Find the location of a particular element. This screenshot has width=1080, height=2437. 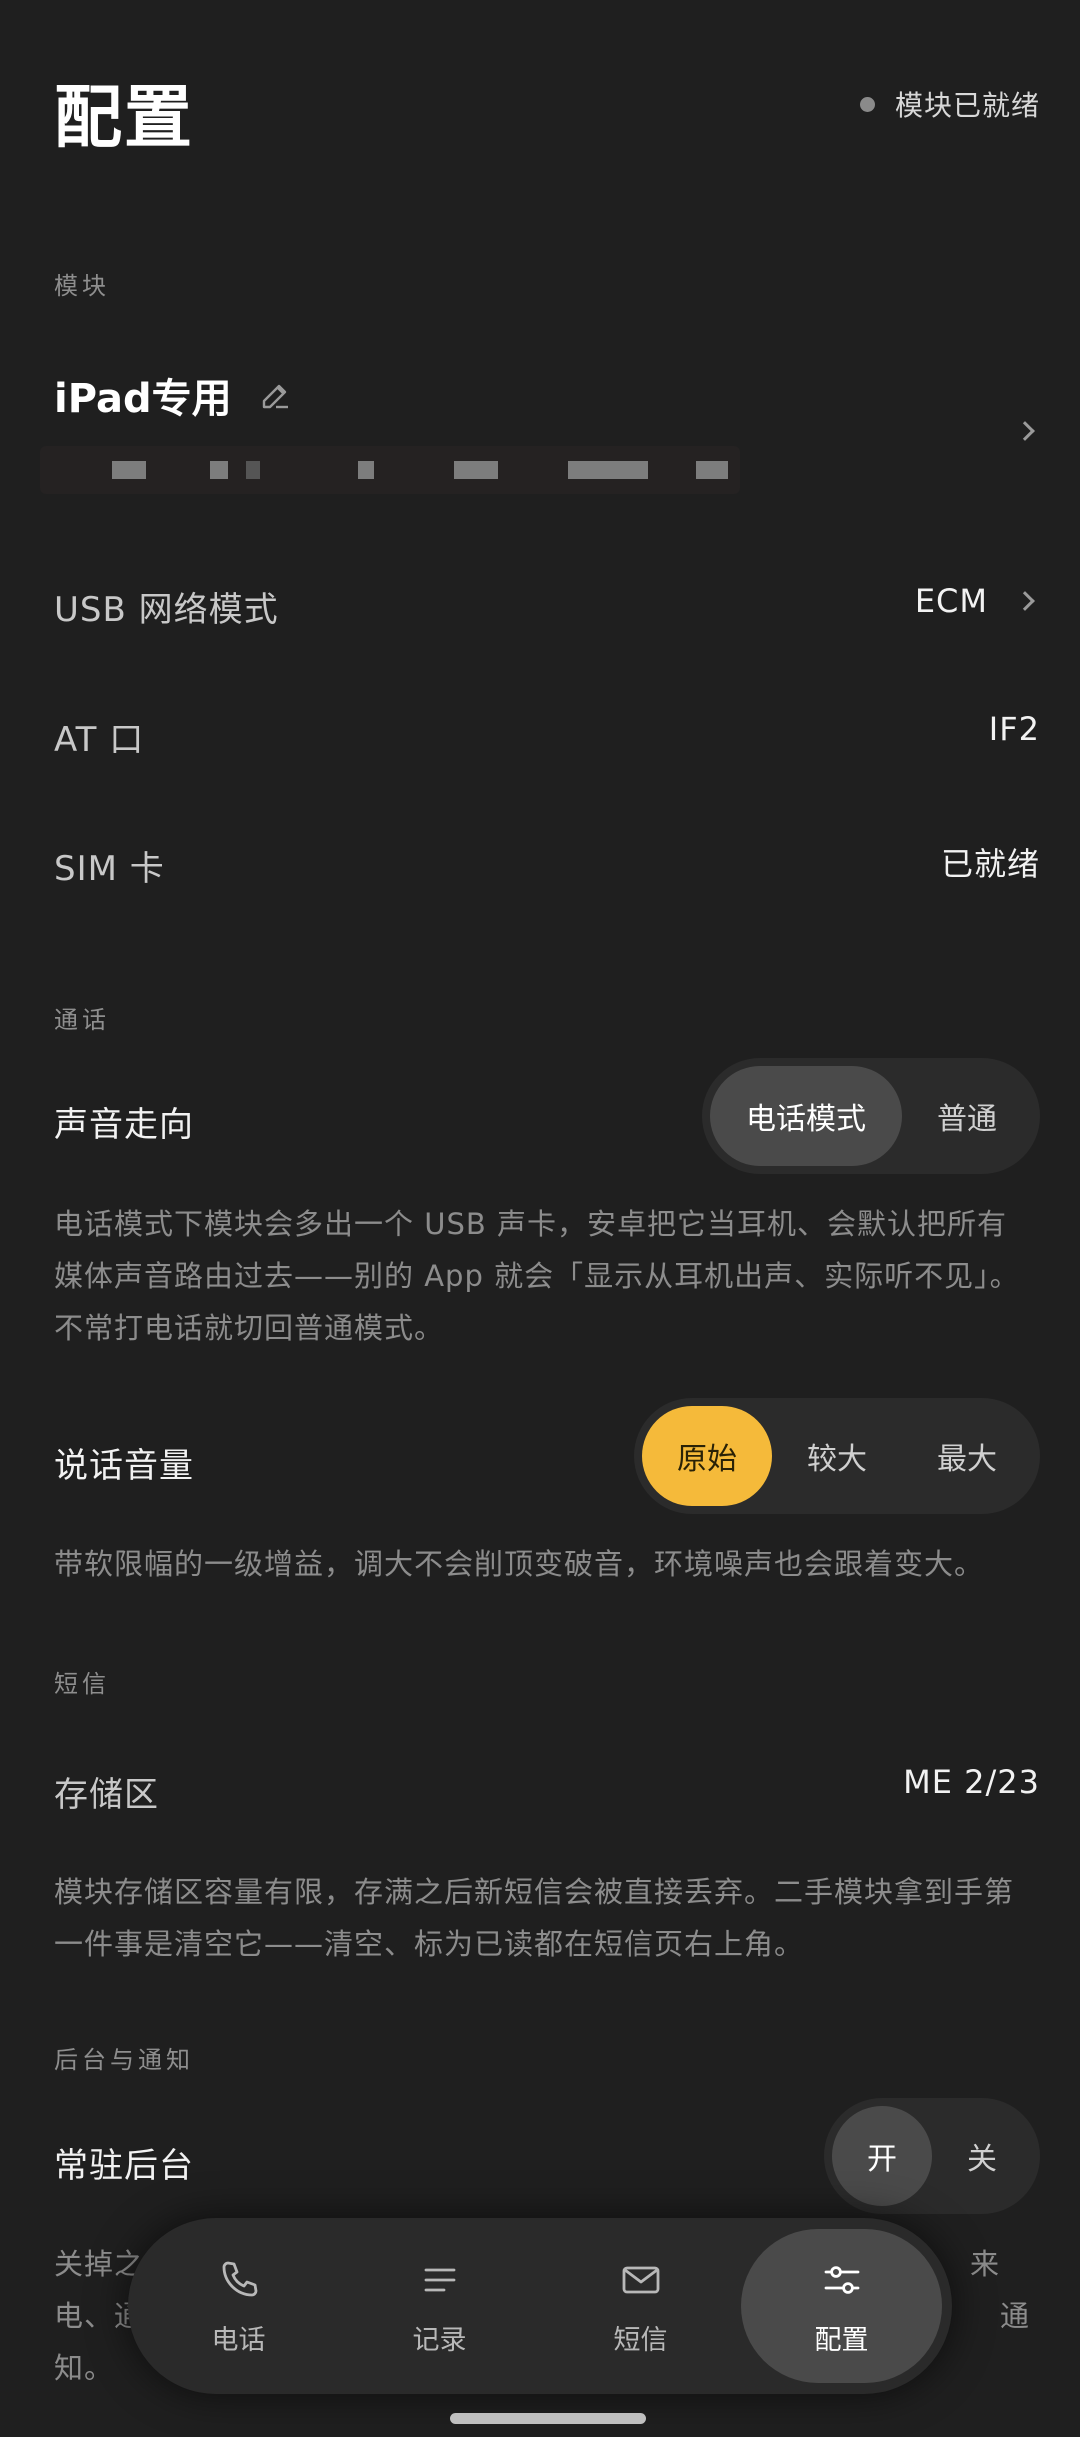

bottom-navigation: 电话 记录 短信 配置 is located at coordinates (540, 2306).